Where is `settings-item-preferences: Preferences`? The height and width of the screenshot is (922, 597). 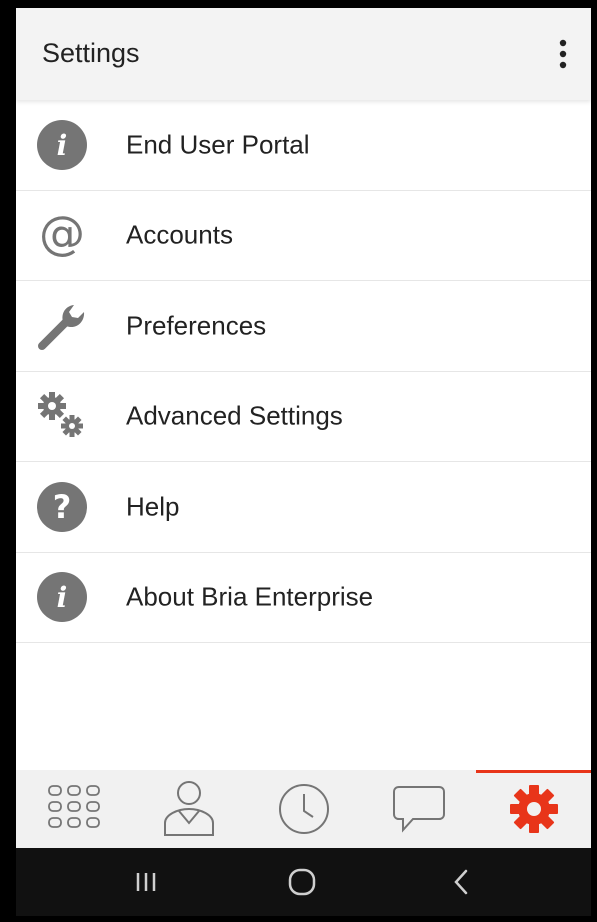
settings-item-preferences: Preferences is located at coordinates (303, 326).